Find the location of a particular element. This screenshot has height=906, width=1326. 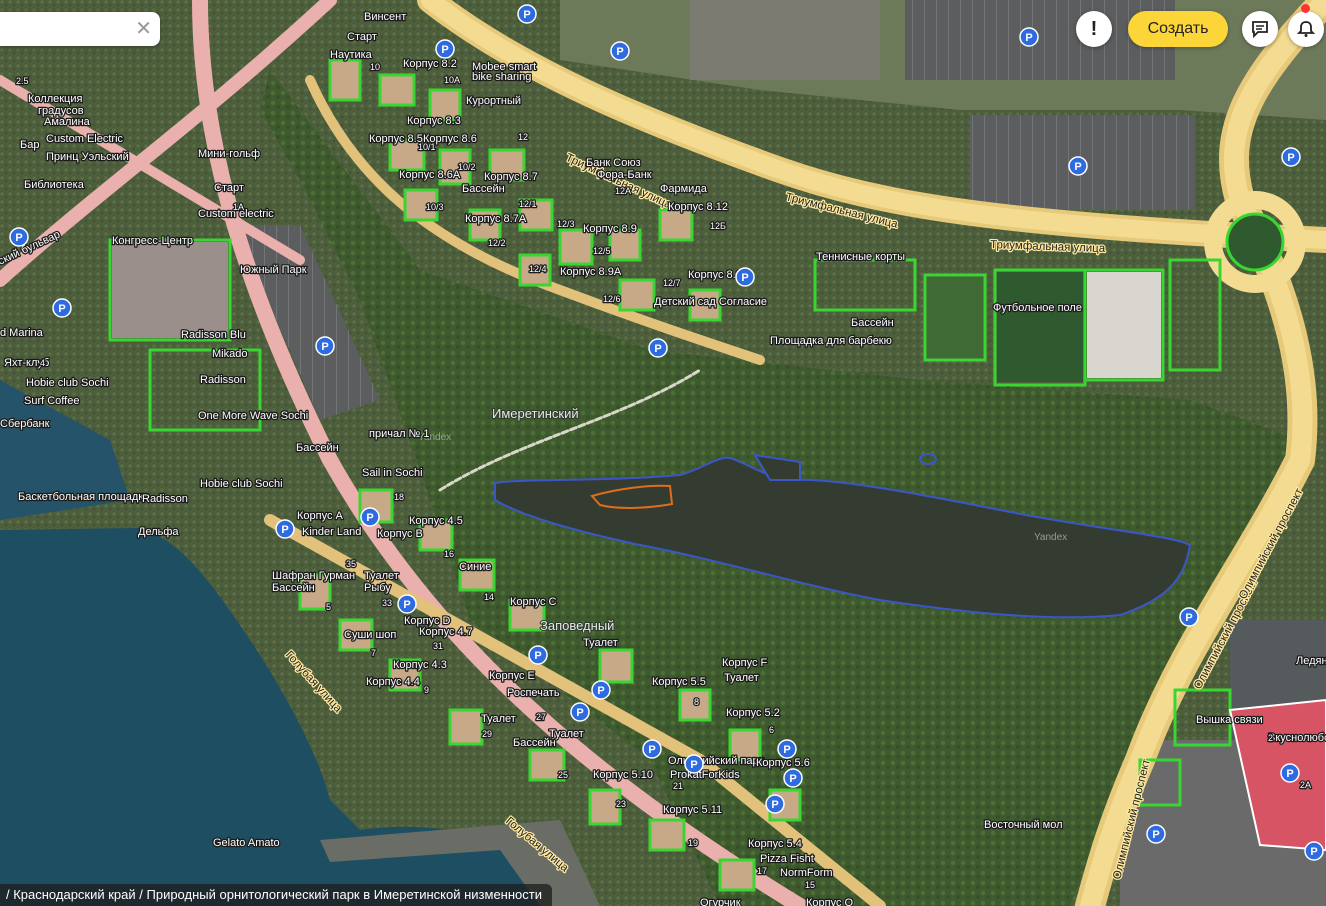

poi-label: Корпус 5.4 is located at coordinates (775, 844).